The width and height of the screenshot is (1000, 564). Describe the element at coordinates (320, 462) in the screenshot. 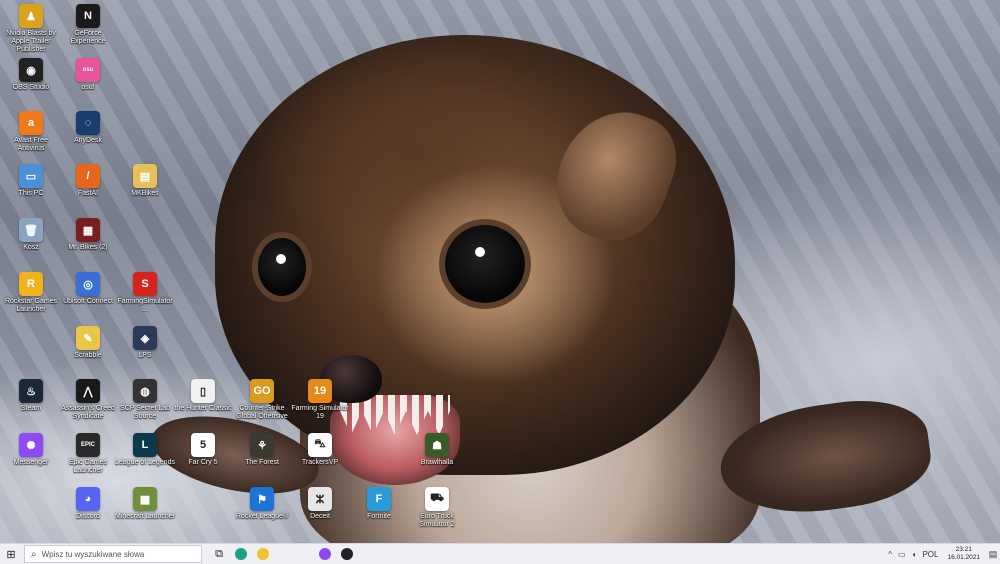

I see `desktop-icon-label: TrackersVP` at that location.